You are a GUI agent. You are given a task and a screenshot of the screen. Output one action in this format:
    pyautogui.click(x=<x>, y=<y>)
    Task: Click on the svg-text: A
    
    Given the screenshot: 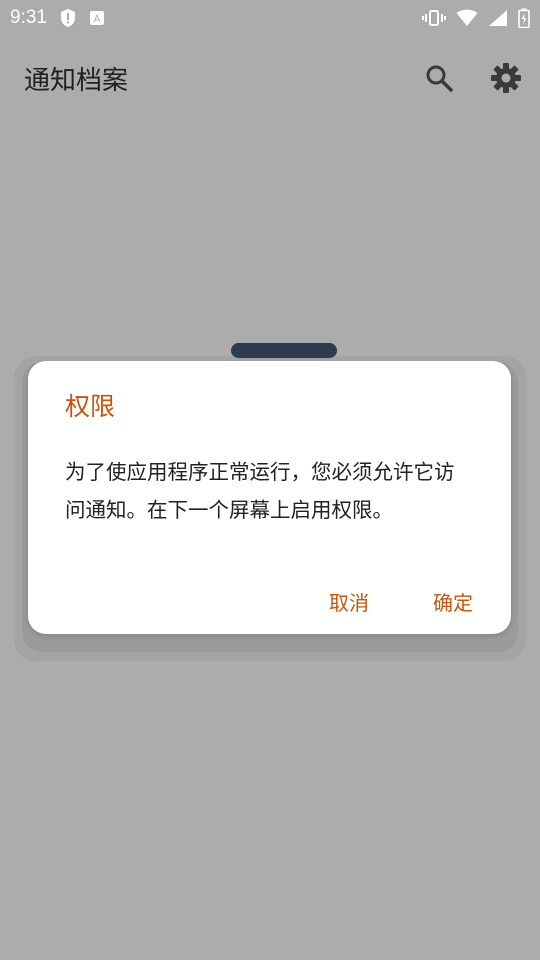 What is the action you would take?
    pyautogui.click(x=97, y=19)
    